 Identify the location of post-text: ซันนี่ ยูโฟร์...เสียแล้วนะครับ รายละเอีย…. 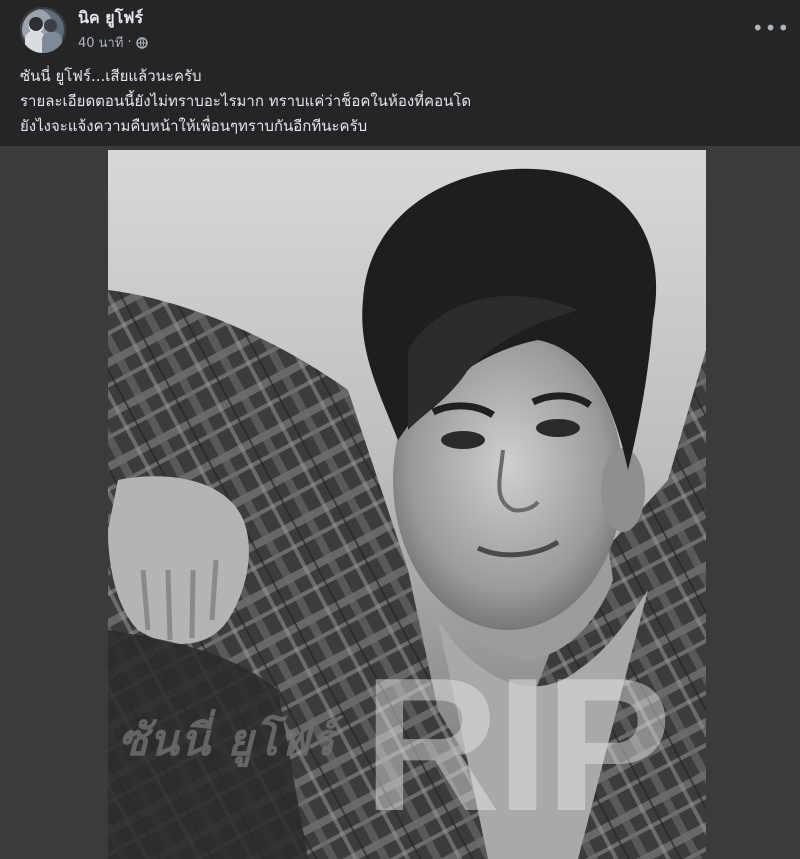
(400, 101).